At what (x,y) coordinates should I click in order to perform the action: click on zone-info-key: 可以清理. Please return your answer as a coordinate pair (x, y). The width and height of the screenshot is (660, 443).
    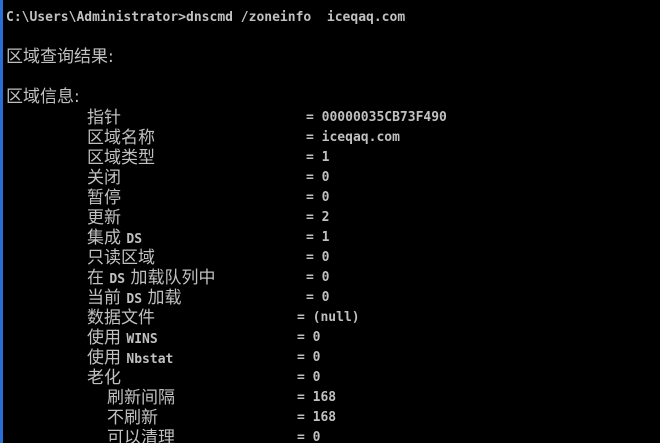
    Looking at the image, I should click on (141, 435).